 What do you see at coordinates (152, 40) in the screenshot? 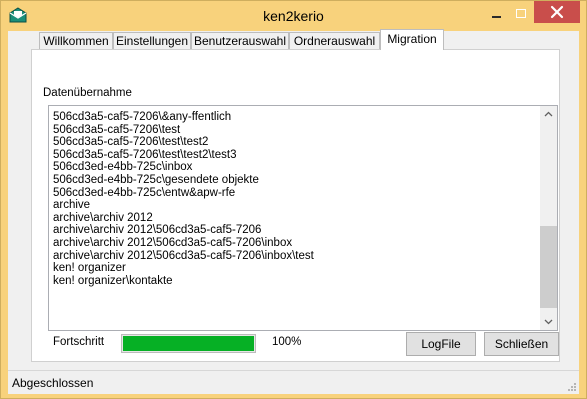
I see `tab-einstellungen: Einstellungen` at bounding box center [152, 40].